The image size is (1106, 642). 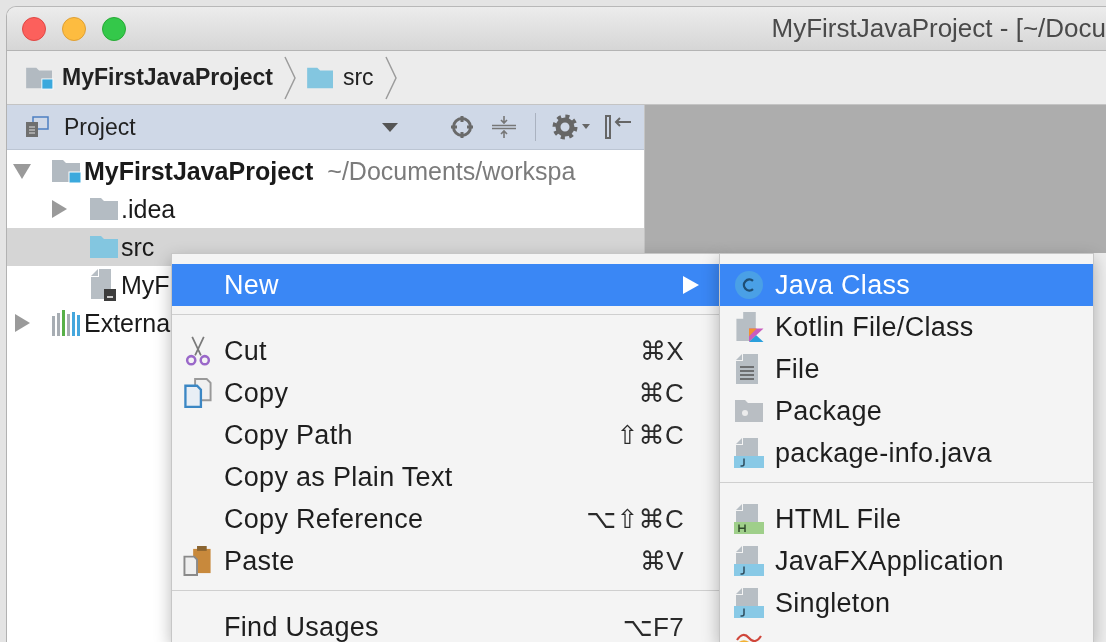 What do you see at coordinates (198, 561) in the screenshot?
I see `paste-icon` at bounding box center [198, 561].